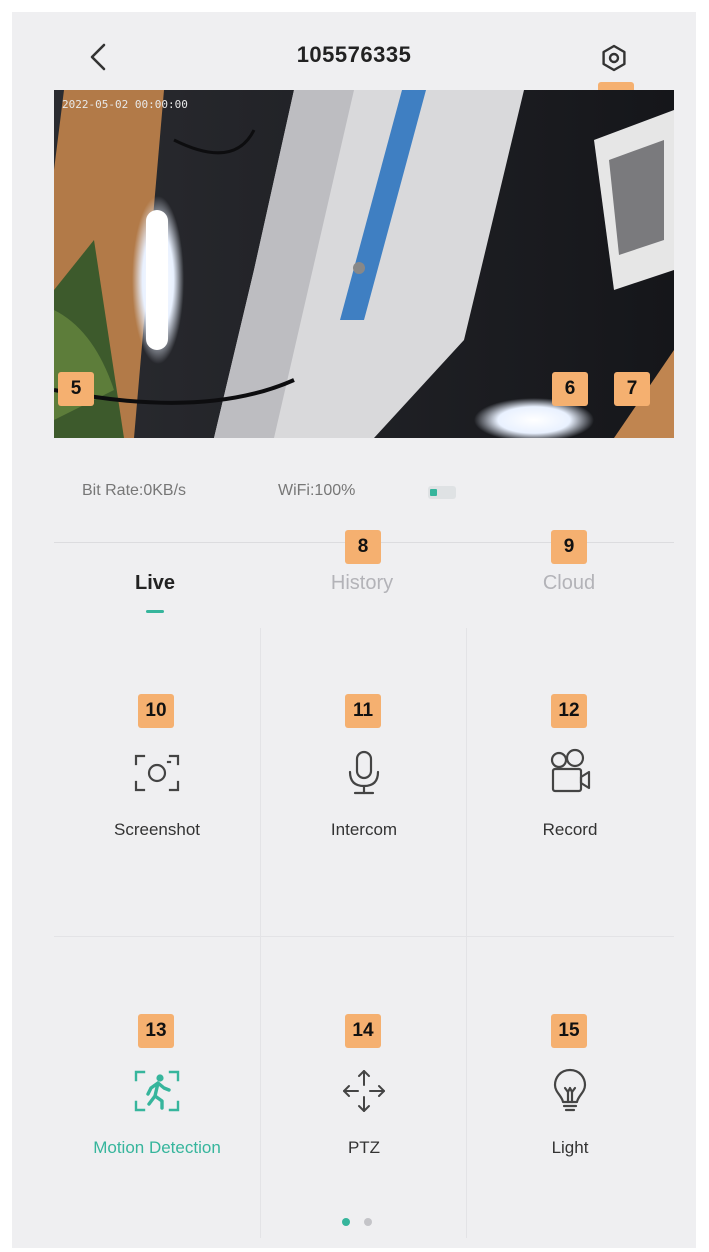  I want to click on callout-badge-7: 7, so click(632, 389).